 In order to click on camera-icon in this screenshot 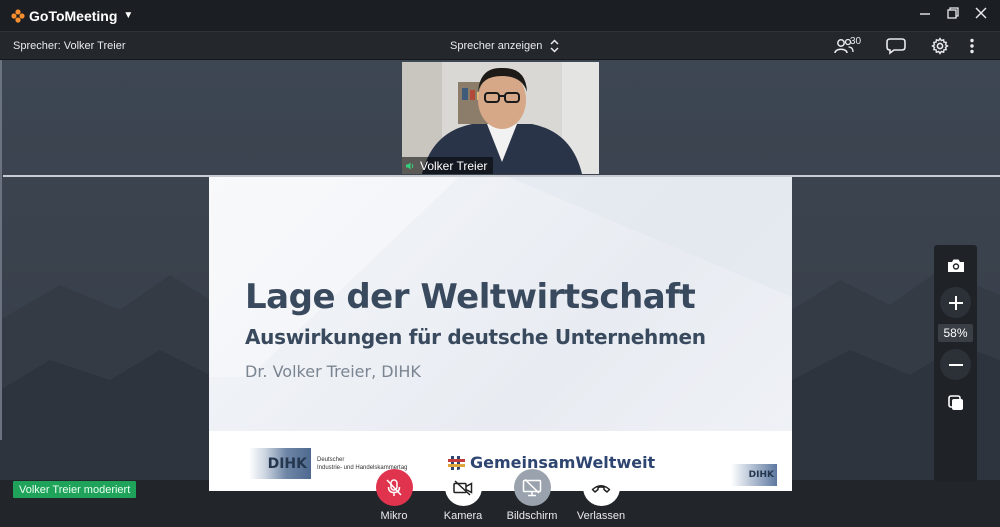, I will do `click(955, 265)`.